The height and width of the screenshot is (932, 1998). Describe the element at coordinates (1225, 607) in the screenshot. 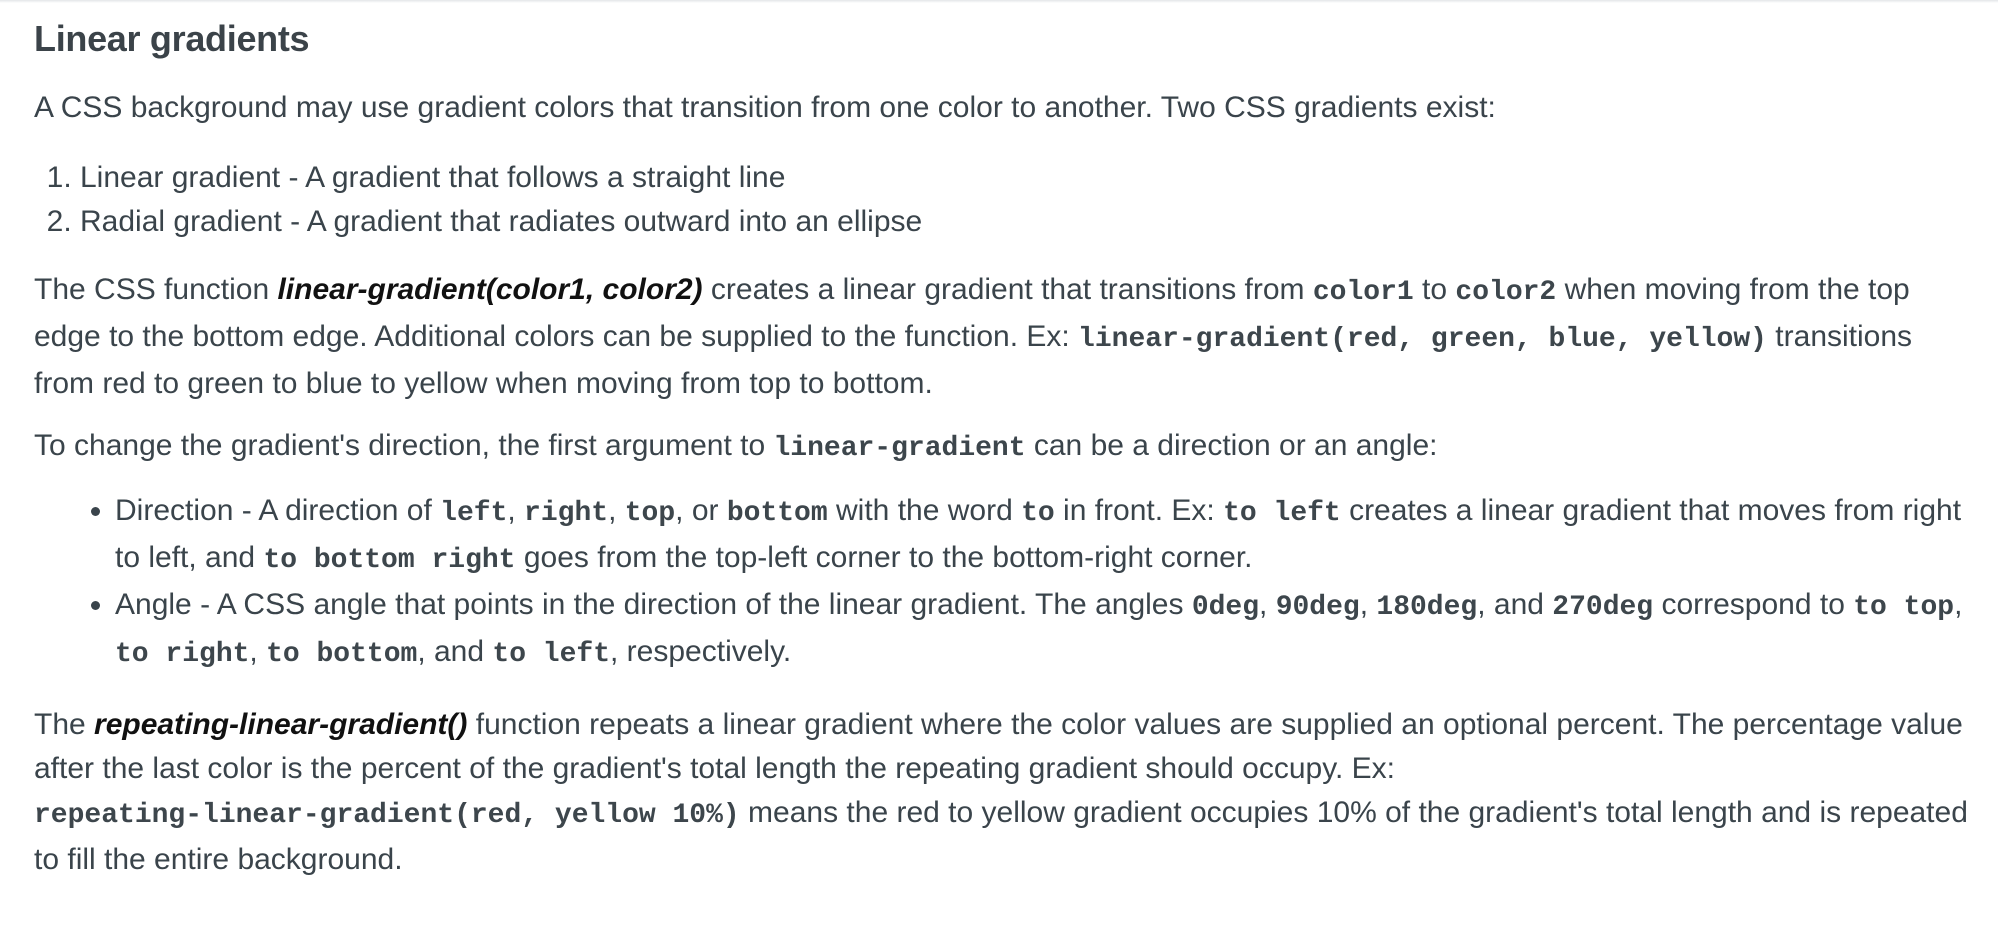

I see `code-0deg: 0deg` at that location.